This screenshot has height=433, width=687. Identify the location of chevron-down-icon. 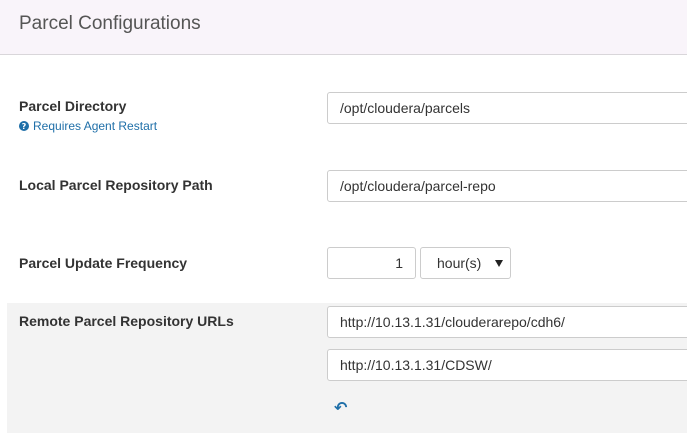
(499, 263).